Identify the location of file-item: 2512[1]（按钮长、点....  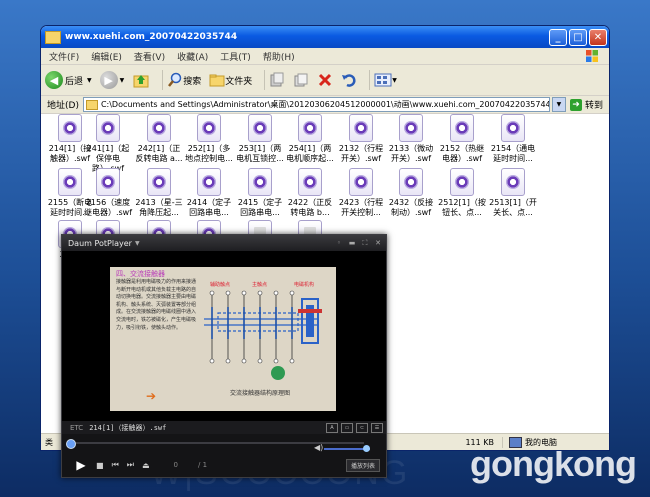
(462, 193).